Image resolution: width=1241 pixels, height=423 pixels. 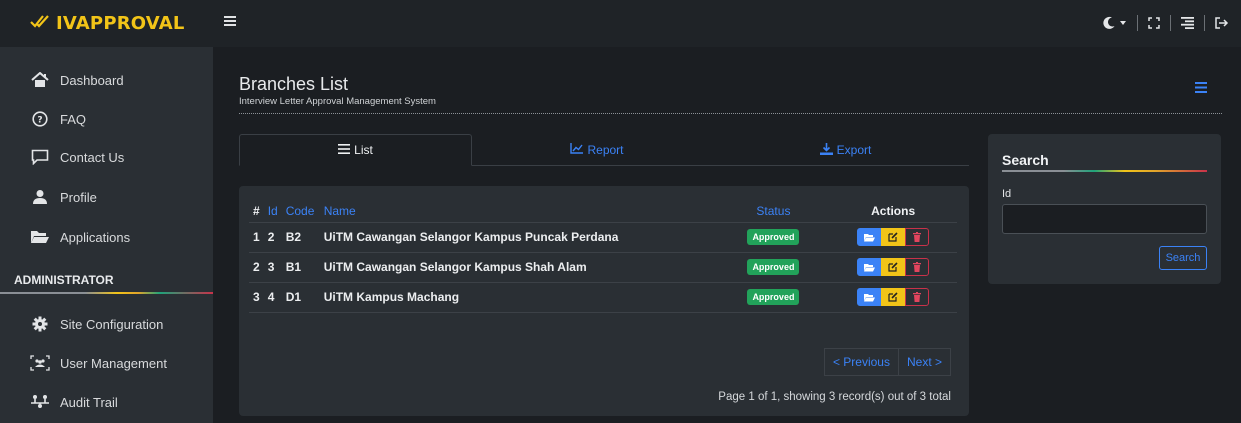 I want to click on question-circle-icon: ?, so click(x=40, y=119).